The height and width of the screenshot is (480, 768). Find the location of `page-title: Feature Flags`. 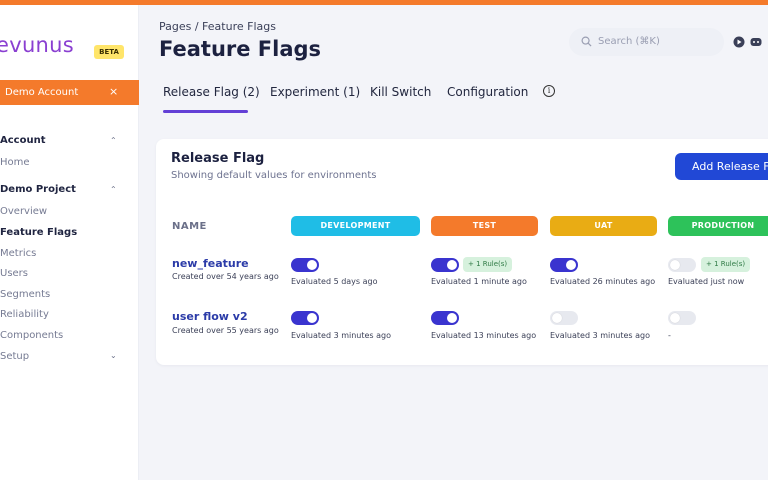

page-title: Feature Flags is located at coordinates (240, 49).